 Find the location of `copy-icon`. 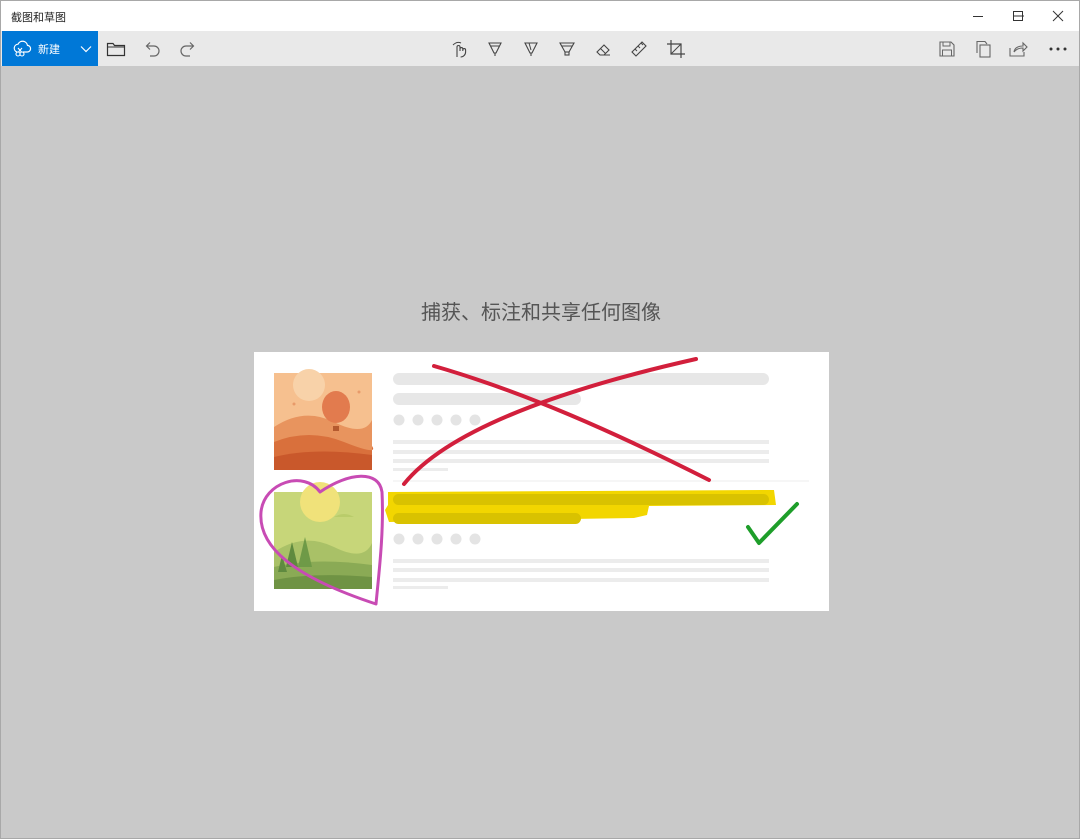

copy-icon is located at coordinates (983, 49).